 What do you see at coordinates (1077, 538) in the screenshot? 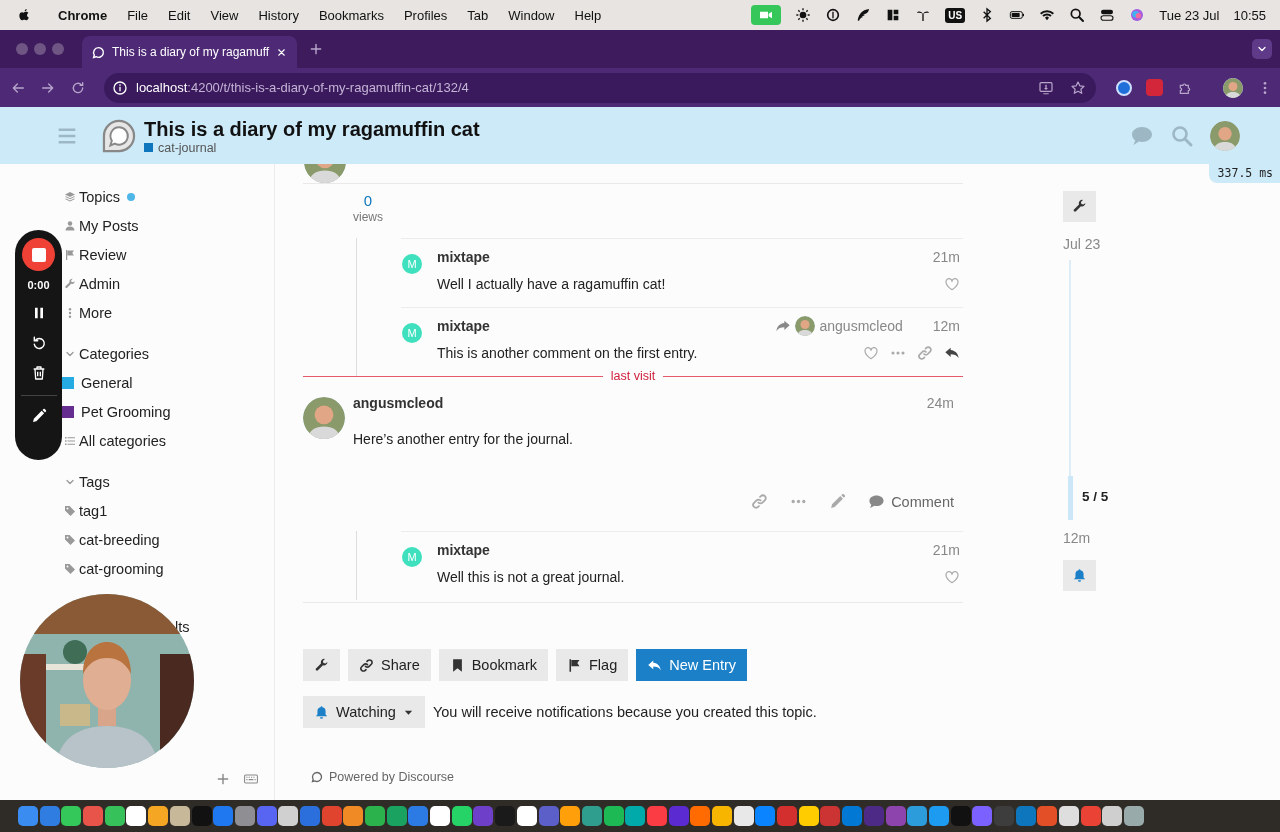
I see `timeline-end-date: 12m` at bounding box center [1077, 538].